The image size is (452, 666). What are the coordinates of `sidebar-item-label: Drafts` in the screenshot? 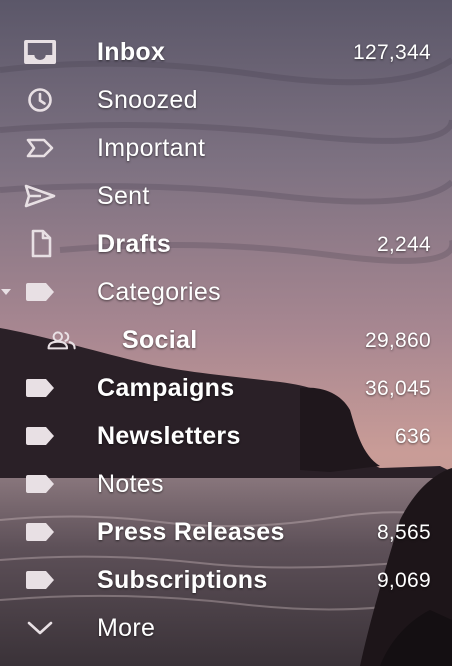 It's located at (134, 244).